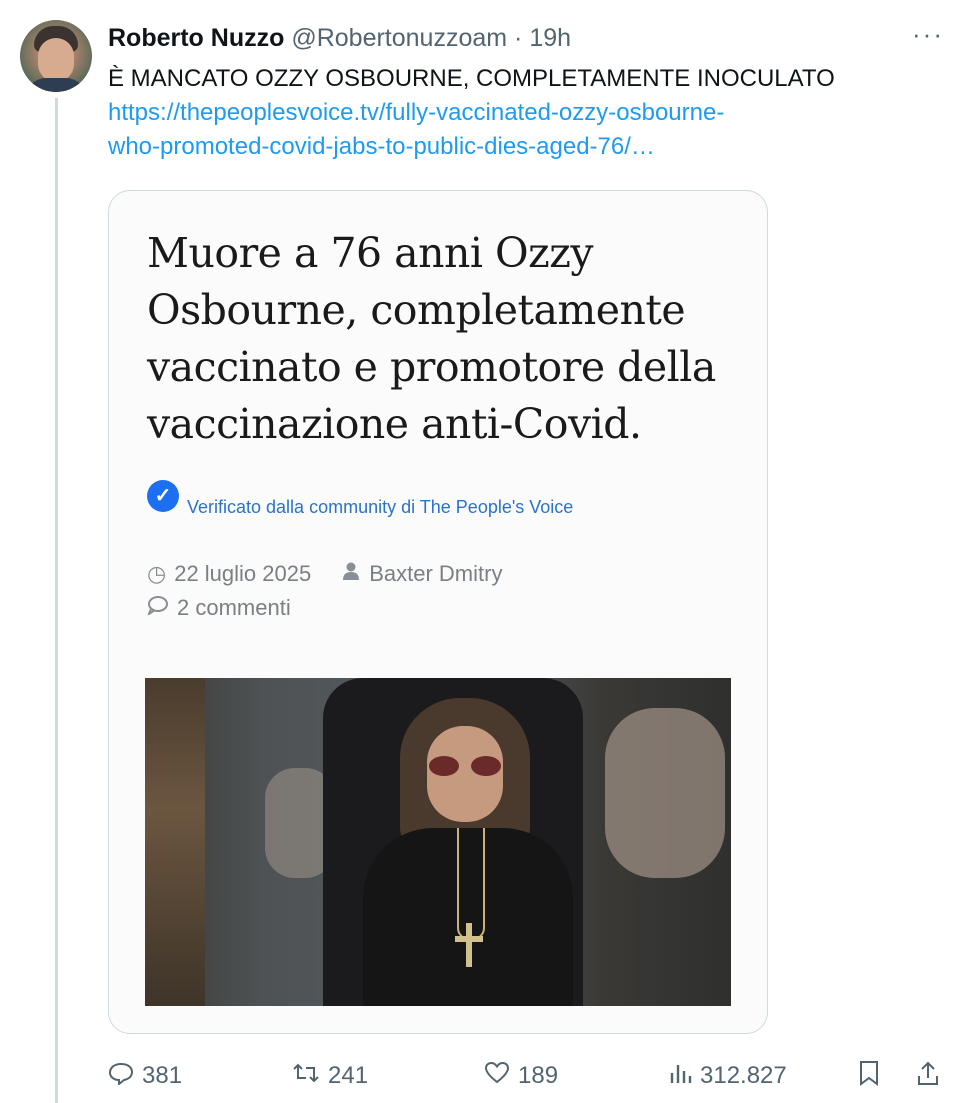 The width and height of the screenshot is (959, 1103). I want to click on tweet-header: Roberto Nuzzo @Robertonuzzoam · 19h, so click(339, 38).